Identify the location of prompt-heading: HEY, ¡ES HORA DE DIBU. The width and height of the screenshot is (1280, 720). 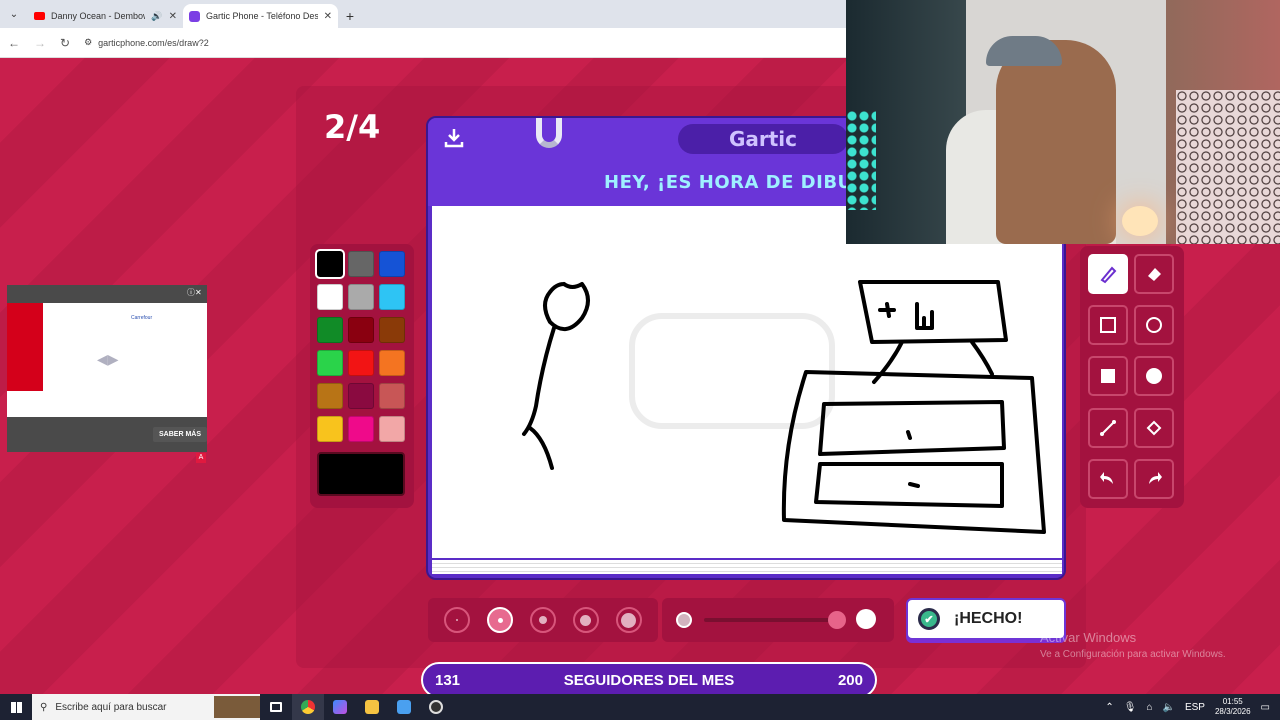
(728, 182).